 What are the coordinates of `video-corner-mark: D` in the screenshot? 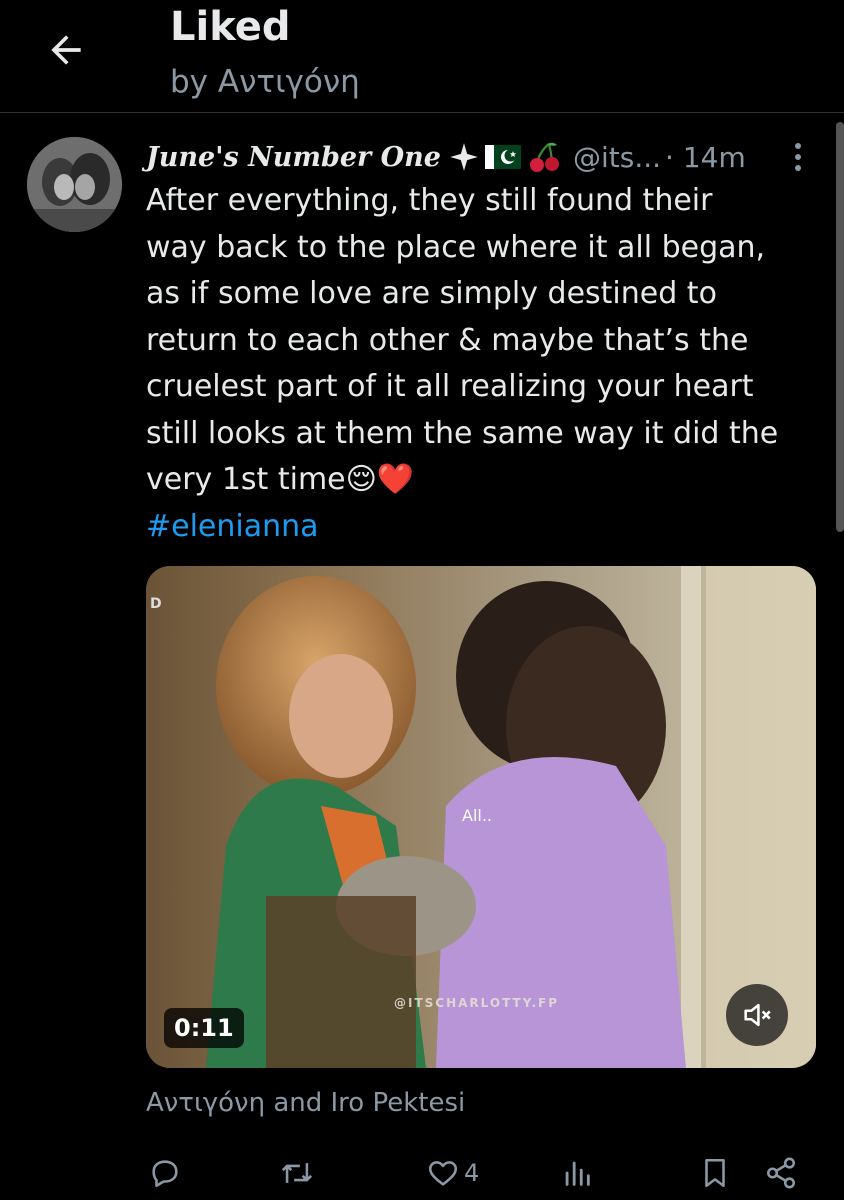 It's located at (156, 604).